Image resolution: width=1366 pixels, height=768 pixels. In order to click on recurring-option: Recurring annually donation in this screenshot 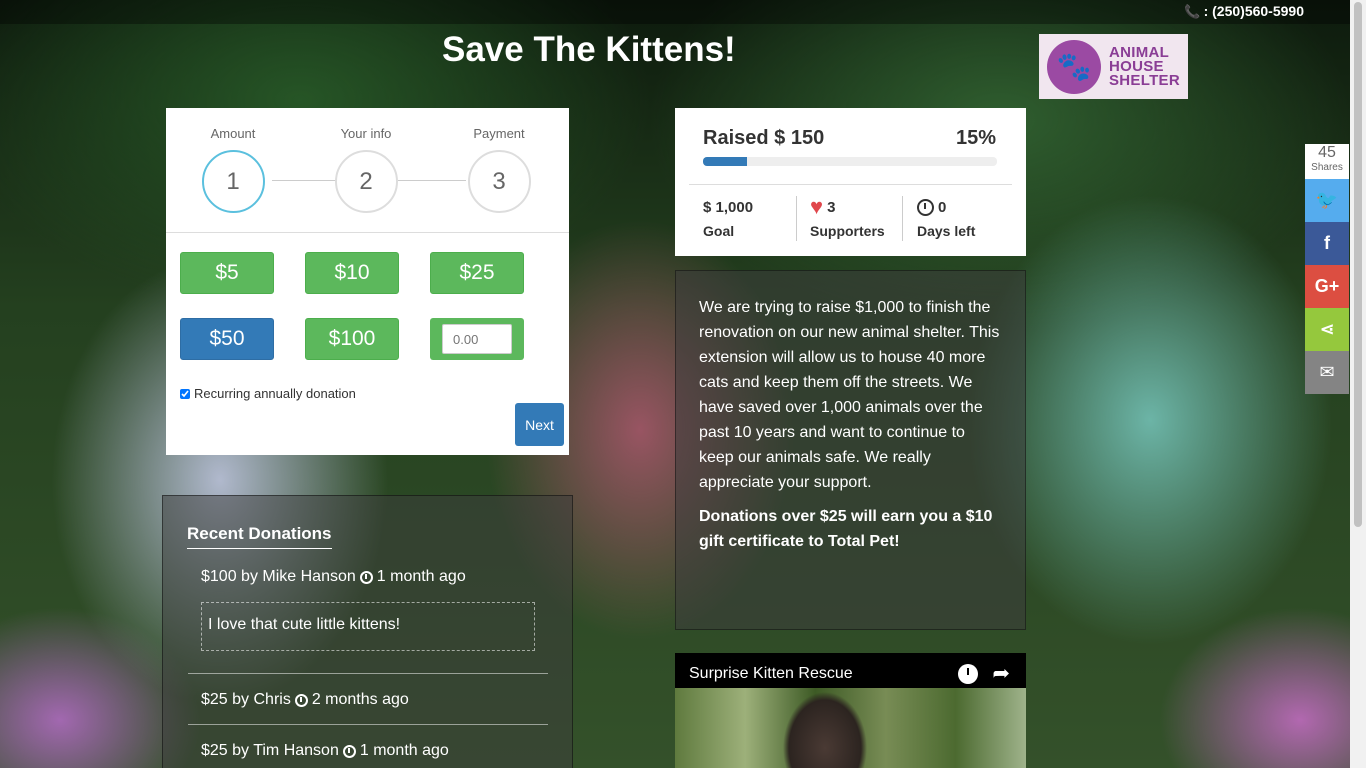, I will do `click(268, 393)`.